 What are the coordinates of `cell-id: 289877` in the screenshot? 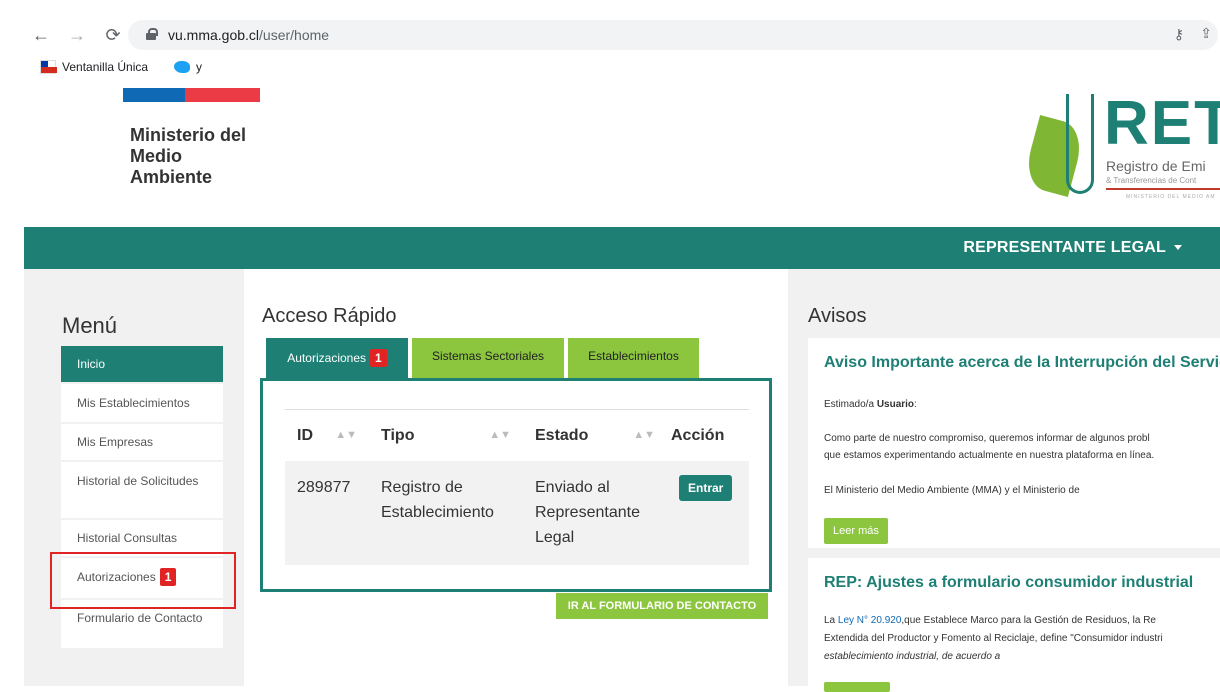 It's located at (324, 487).